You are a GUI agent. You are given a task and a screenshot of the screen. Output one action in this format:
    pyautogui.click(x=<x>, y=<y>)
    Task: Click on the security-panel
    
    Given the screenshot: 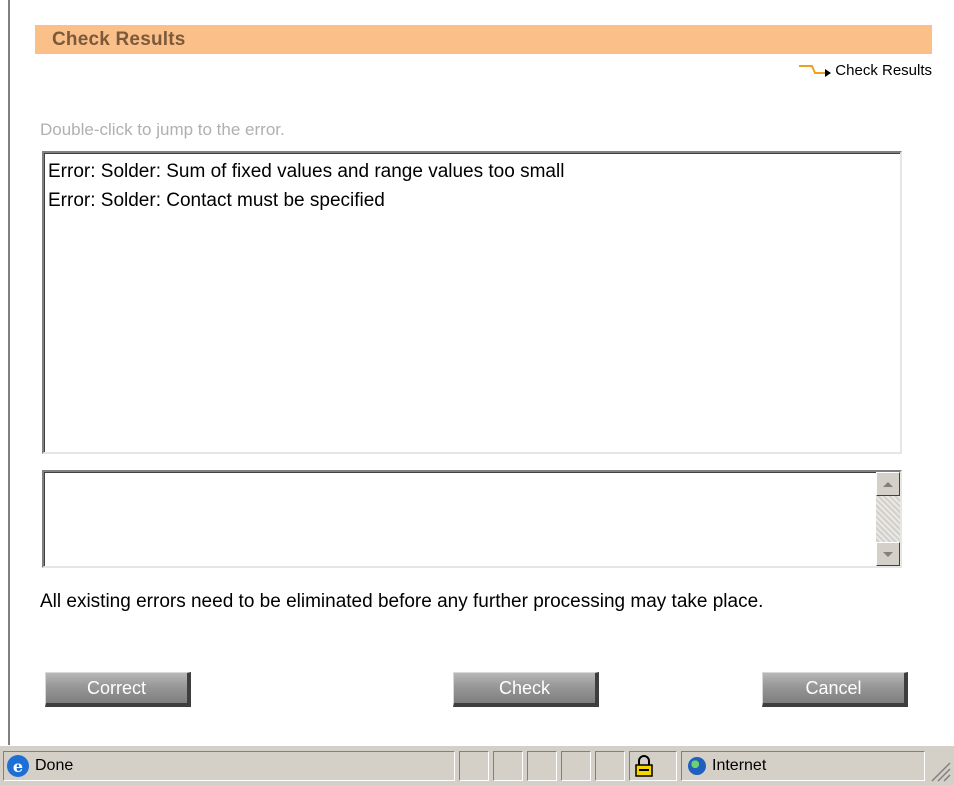 What is the action you would take?
    pyautogui.click(x=653, y=766)
    